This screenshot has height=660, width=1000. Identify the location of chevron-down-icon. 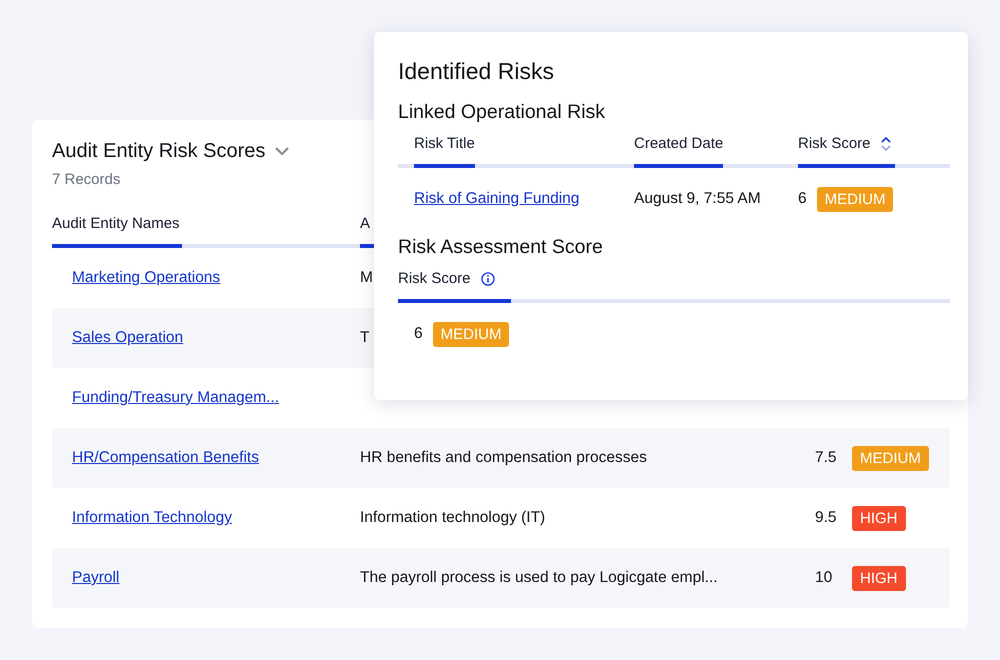
(282, 151).